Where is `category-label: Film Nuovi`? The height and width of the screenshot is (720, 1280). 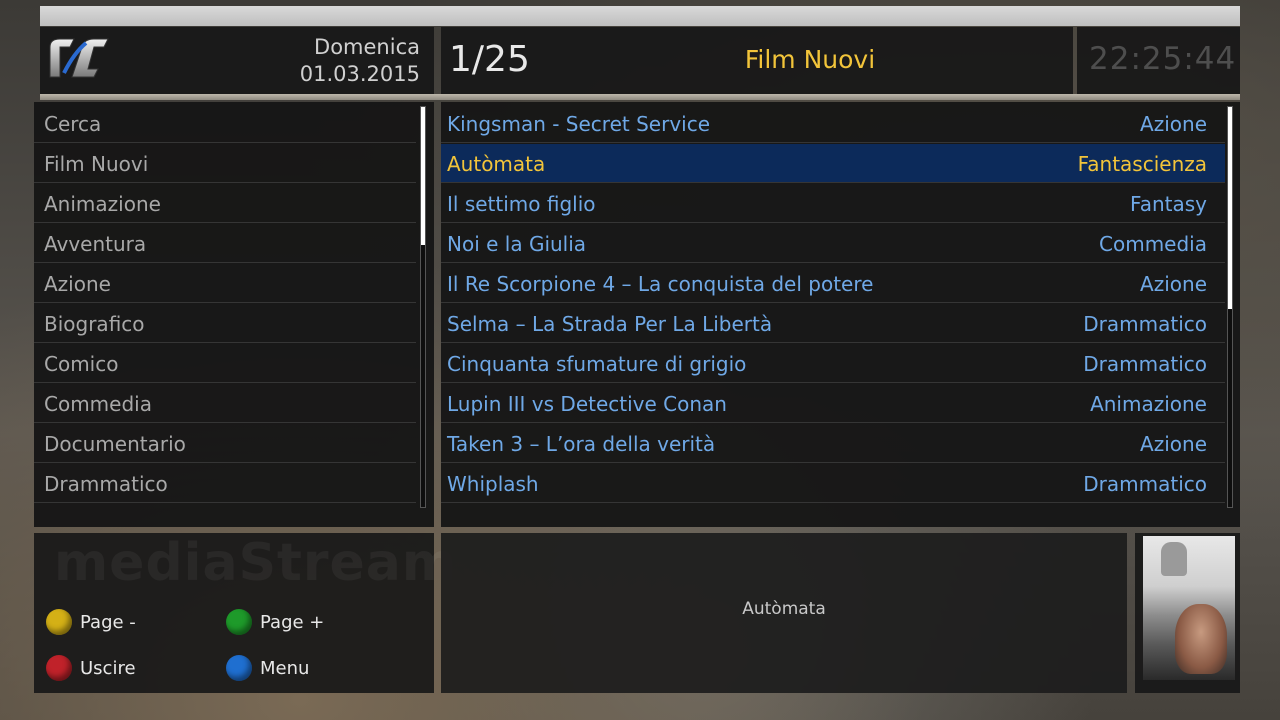 category-label: Film Nuovi is located at coordinates (96, 164).